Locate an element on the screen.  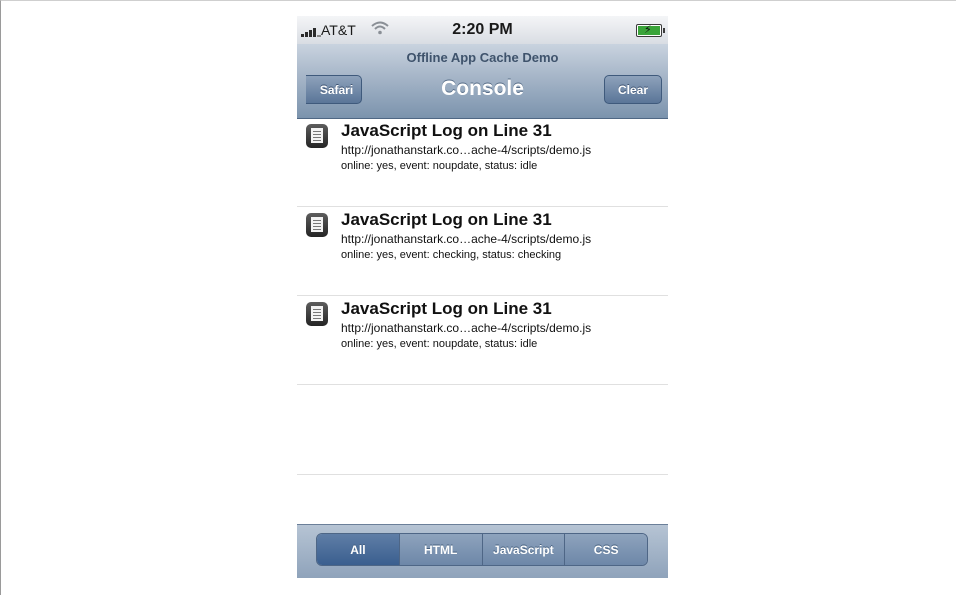
page-prompt: Offline App Cache Demo is located at coordinates (482, 57).